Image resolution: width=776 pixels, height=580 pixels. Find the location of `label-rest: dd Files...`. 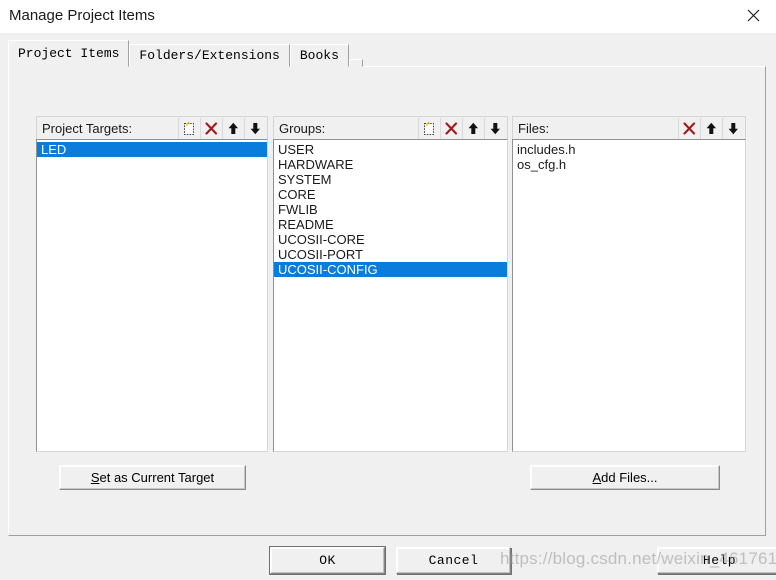

label-rest: dd Files... is located at coordinates (629, 477).